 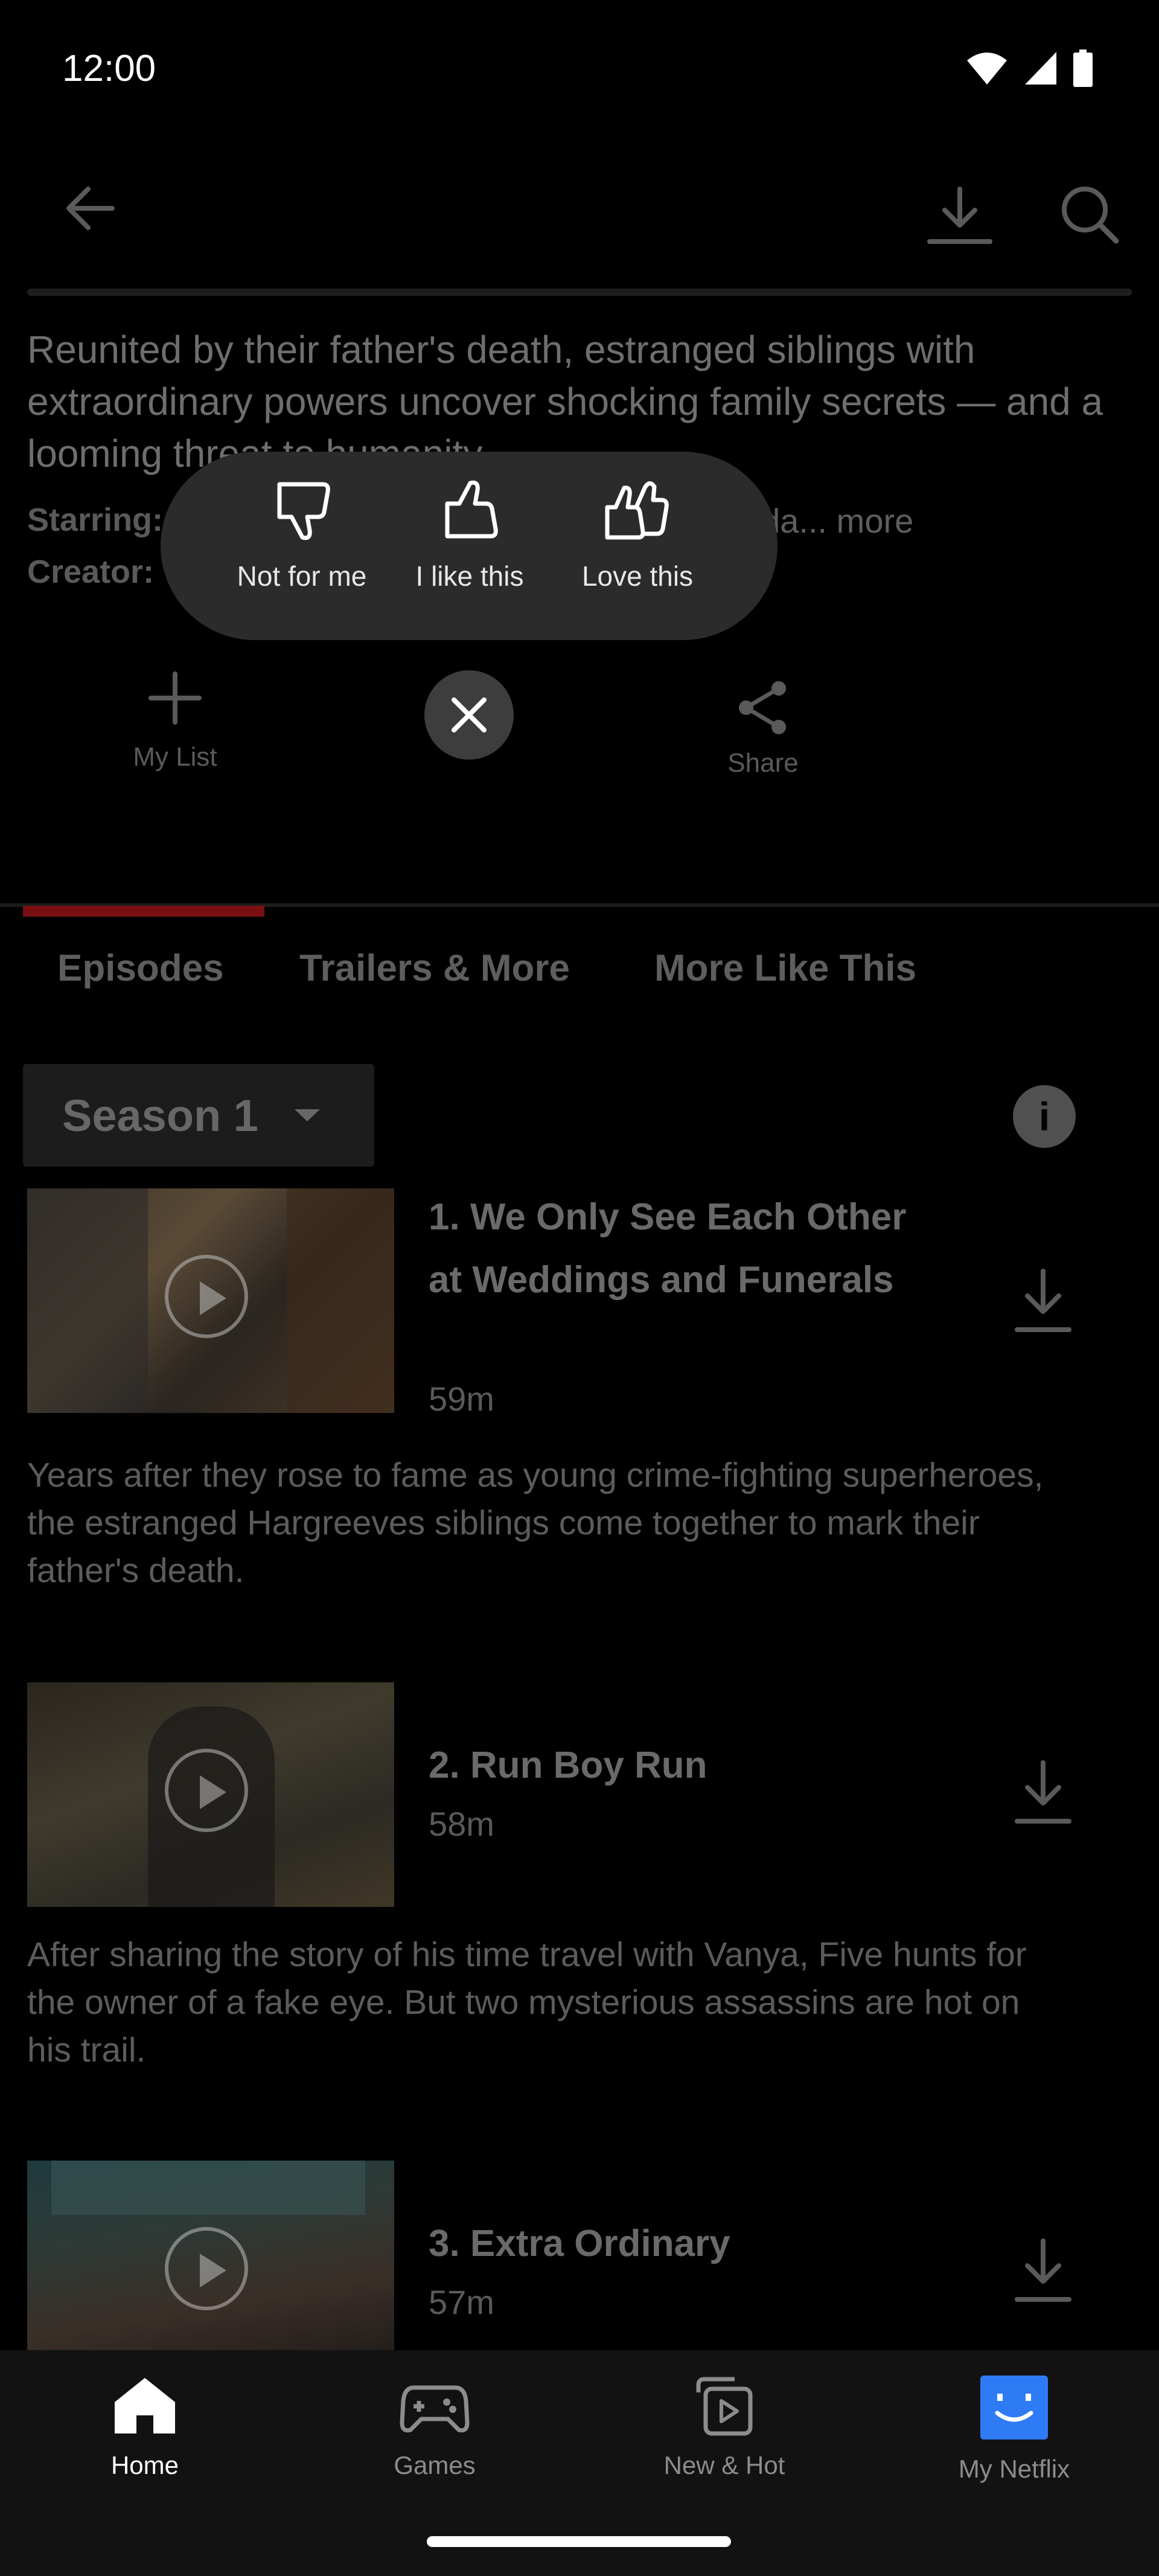 I want to click on close-icon, so click(x=469, y=714).